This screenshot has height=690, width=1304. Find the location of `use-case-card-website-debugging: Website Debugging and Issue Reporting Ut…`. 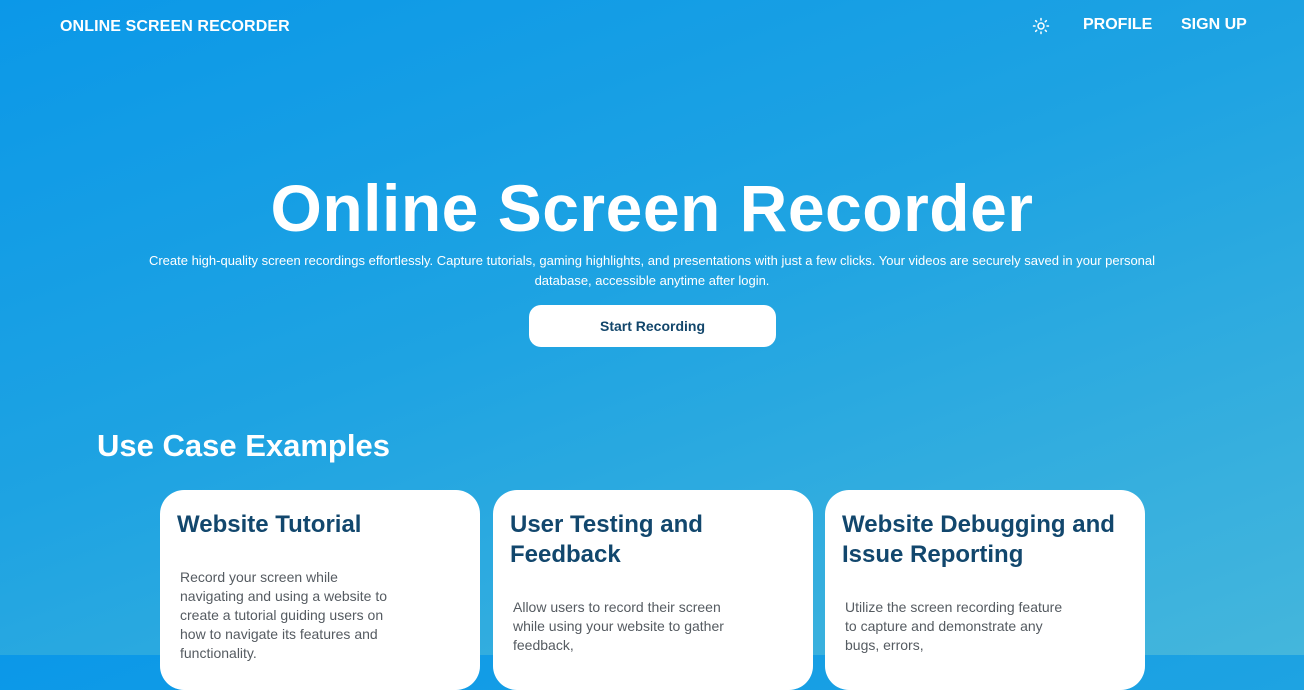

use-case-card-website-debugging: Website Debugging and Issue Reporting Ut… is located at coordinates (985, 590).